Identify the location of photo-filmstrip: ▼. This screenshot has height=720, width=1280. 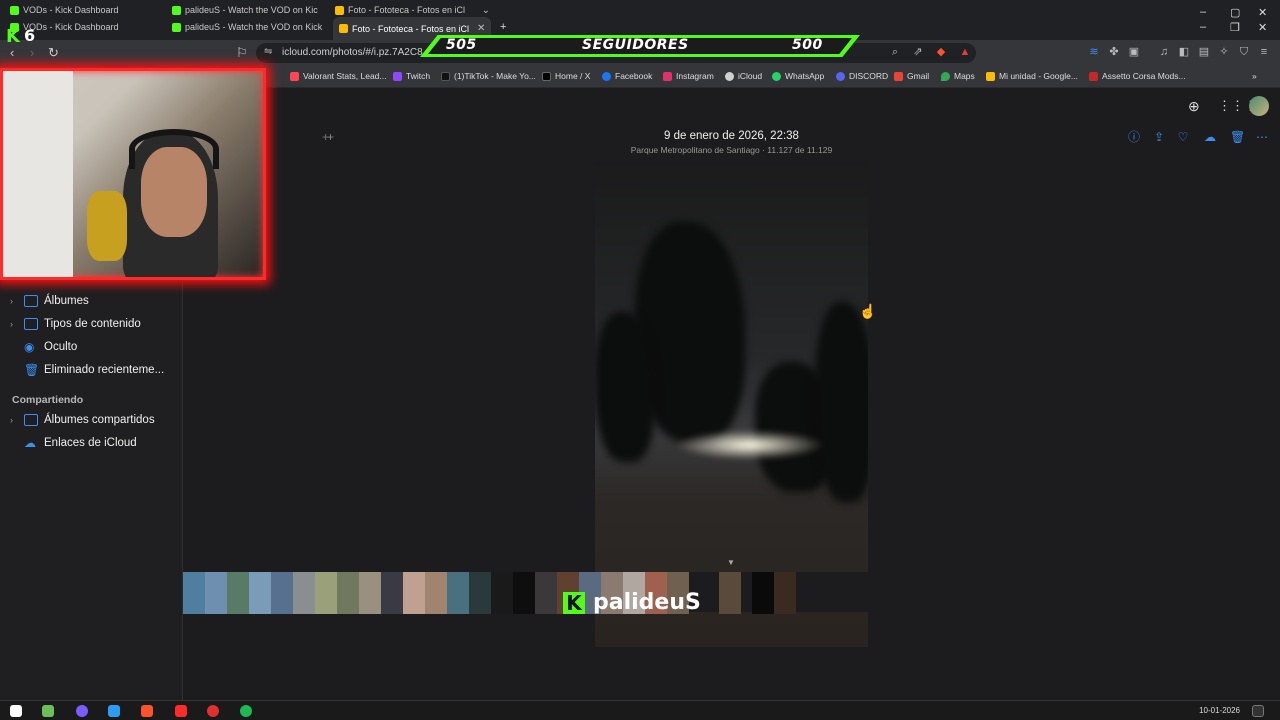
(731, 586).